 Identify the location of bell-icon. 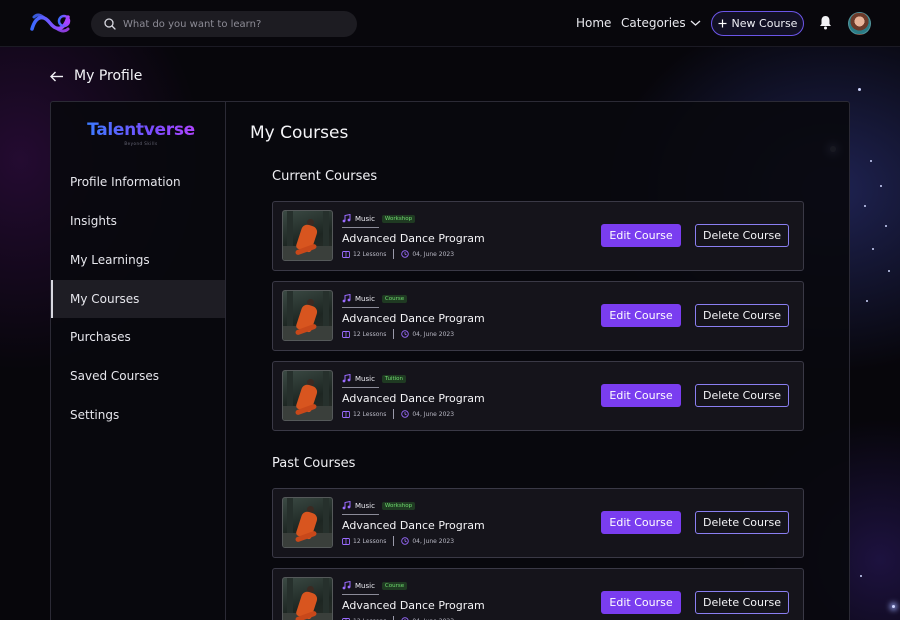
(825, 22).